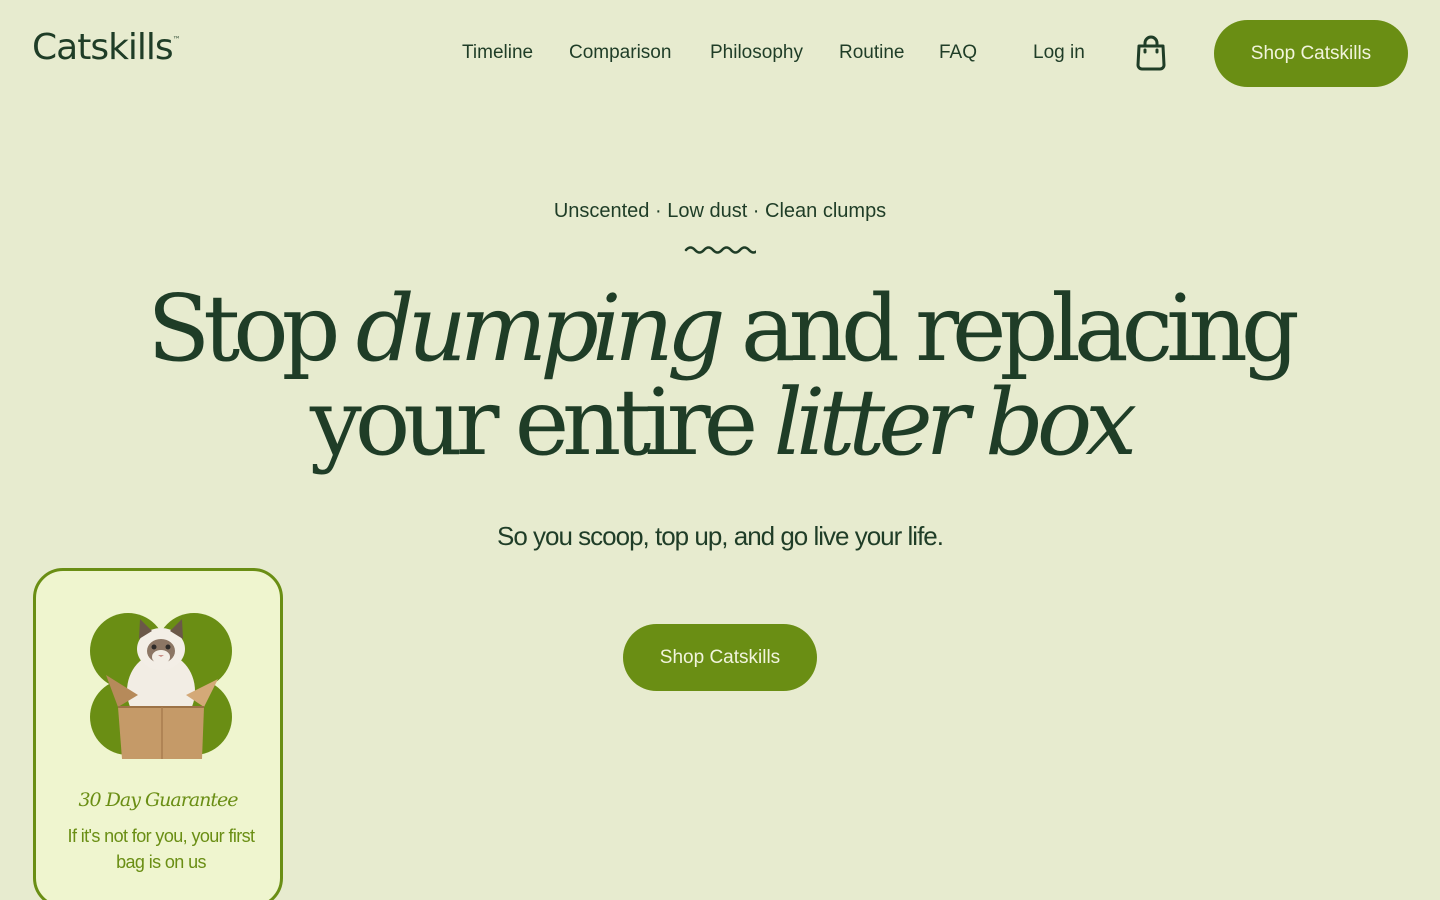 This screenshot has width=1440, height=900. Describe the element at coordinates (497, 53) in the screenshot. I see `nav-item-timeline: Timeline` at that location.